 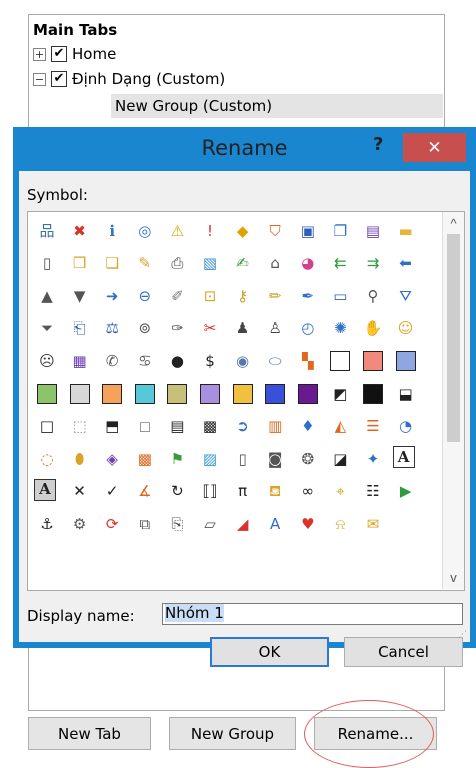 What do you see at coordinates (308, 427) in the screenshot?
I see `drop-icon: ♦` at bounding box center [308, 427].